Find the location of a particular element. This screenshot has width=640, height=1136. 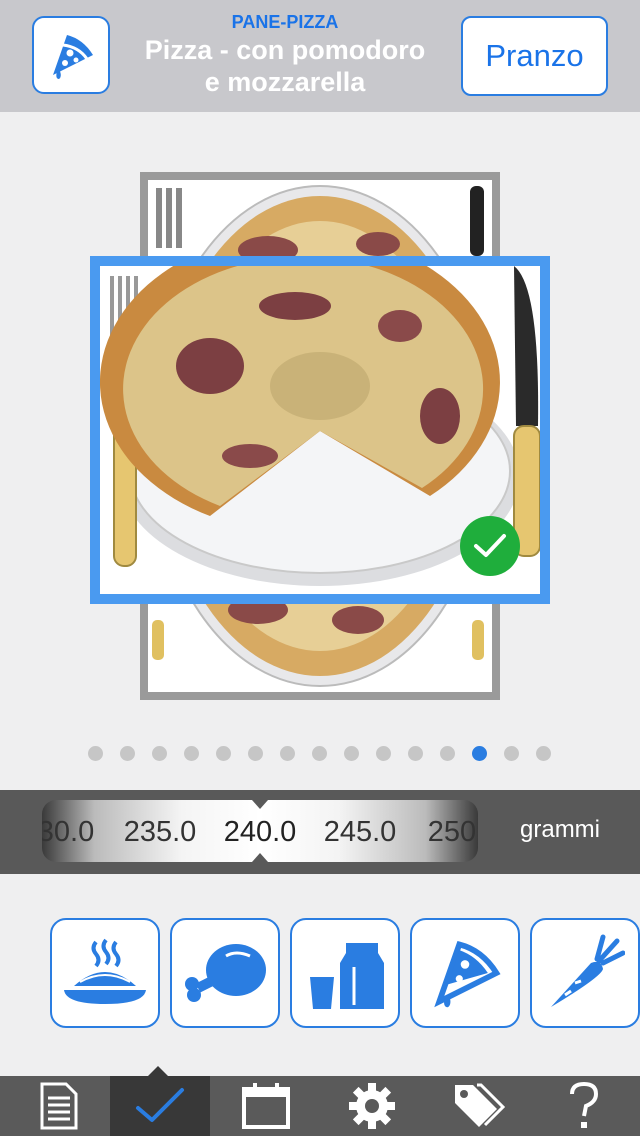

milk-carton-icon is located at coordinates (347, 976).